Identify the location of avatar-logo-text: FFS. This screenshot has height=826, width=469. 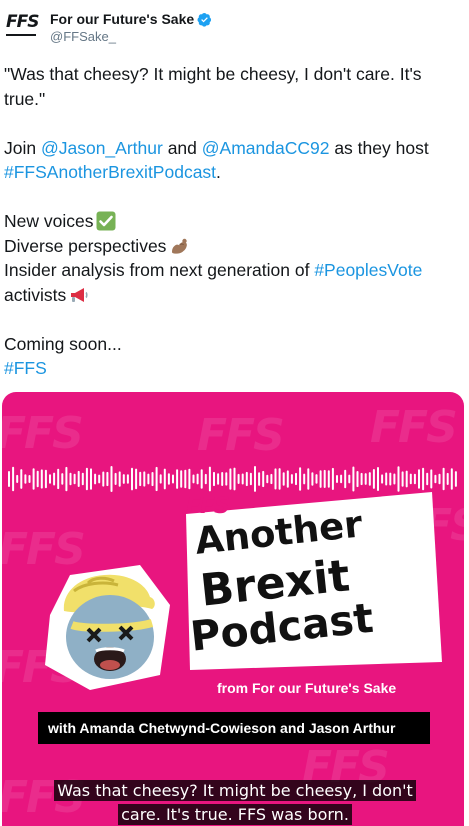
(22, 22).